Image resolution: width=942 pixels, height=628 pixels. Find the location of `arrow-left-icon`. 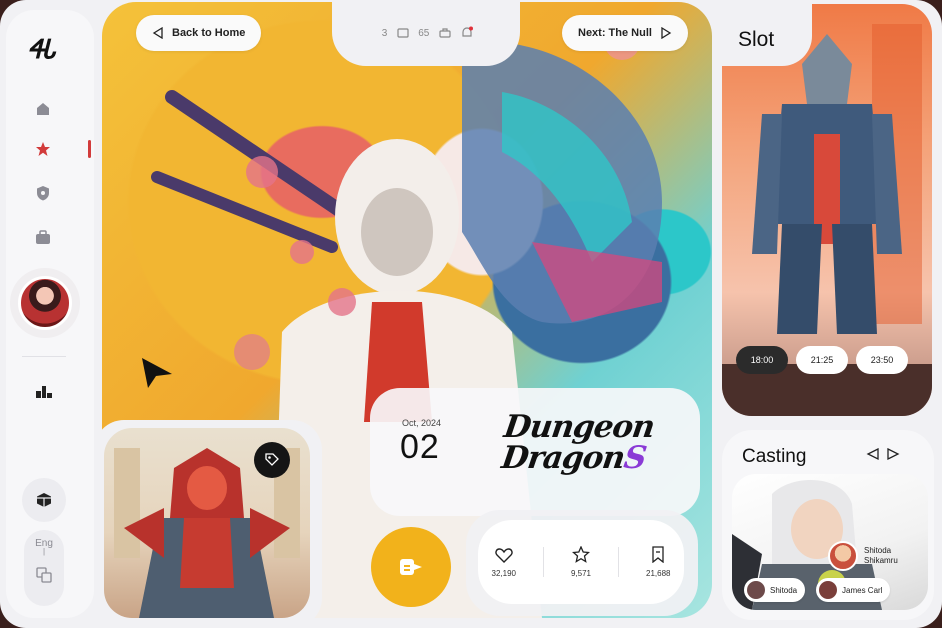

arrow-left-icon is located at coordinates (157, 33).